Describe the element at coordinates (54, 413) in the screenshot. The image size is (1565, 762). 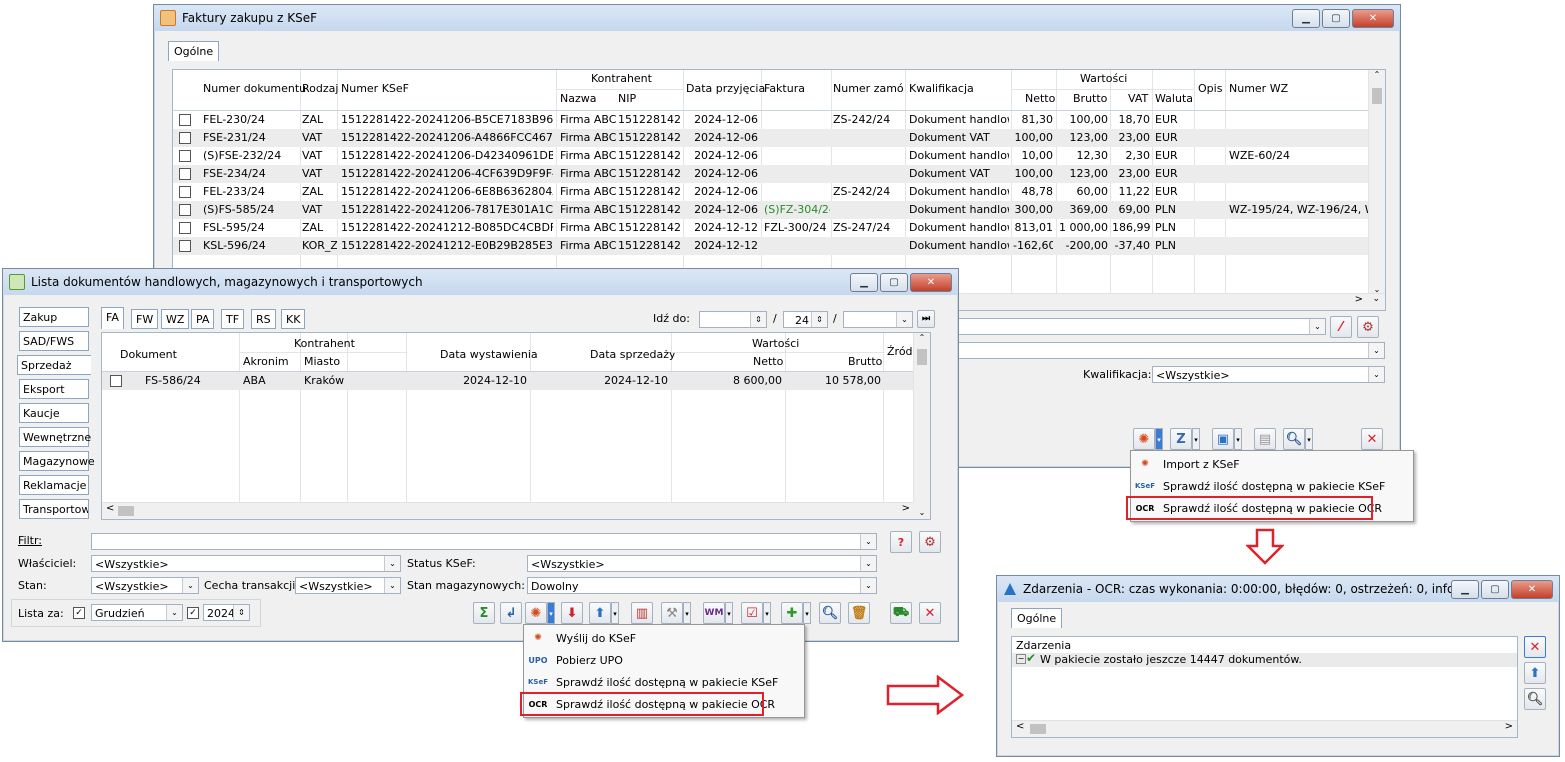
I see `sidebar-item-kaucje: Kaucje` at that location.